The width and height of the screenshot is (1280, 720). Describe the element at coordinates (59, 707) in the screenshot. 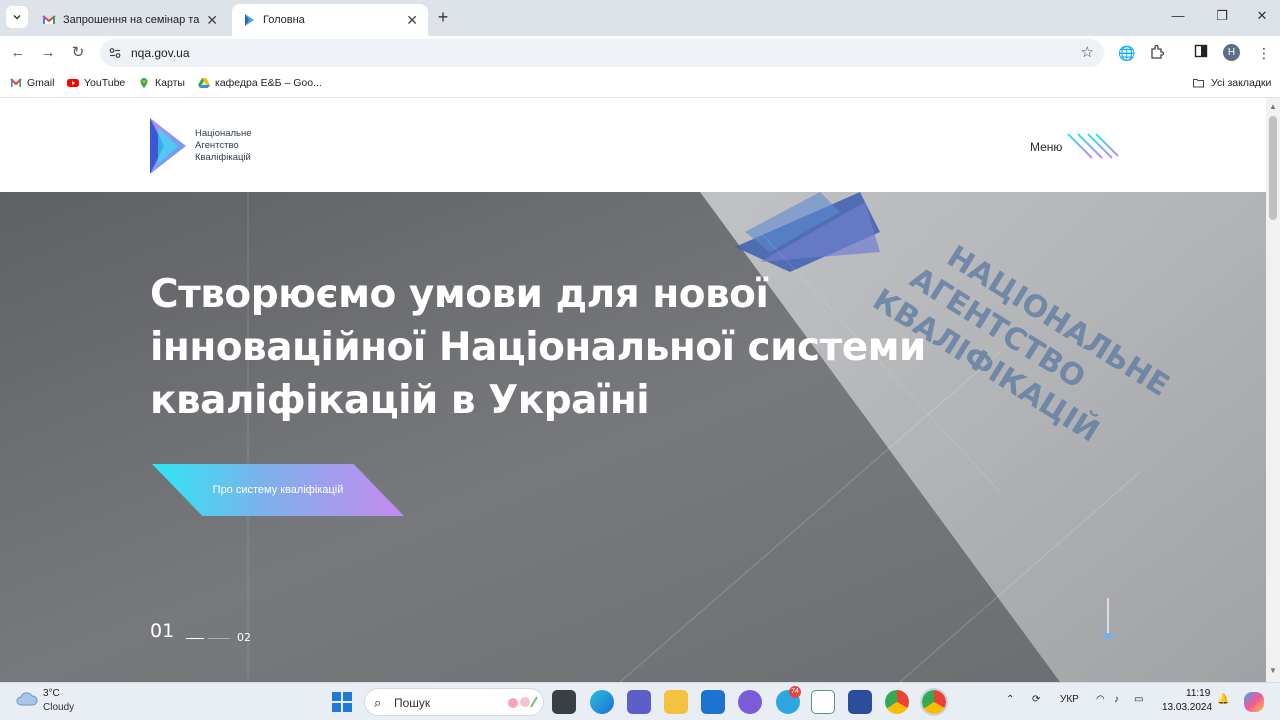

I see `weather-description: Cloudy` at that location.